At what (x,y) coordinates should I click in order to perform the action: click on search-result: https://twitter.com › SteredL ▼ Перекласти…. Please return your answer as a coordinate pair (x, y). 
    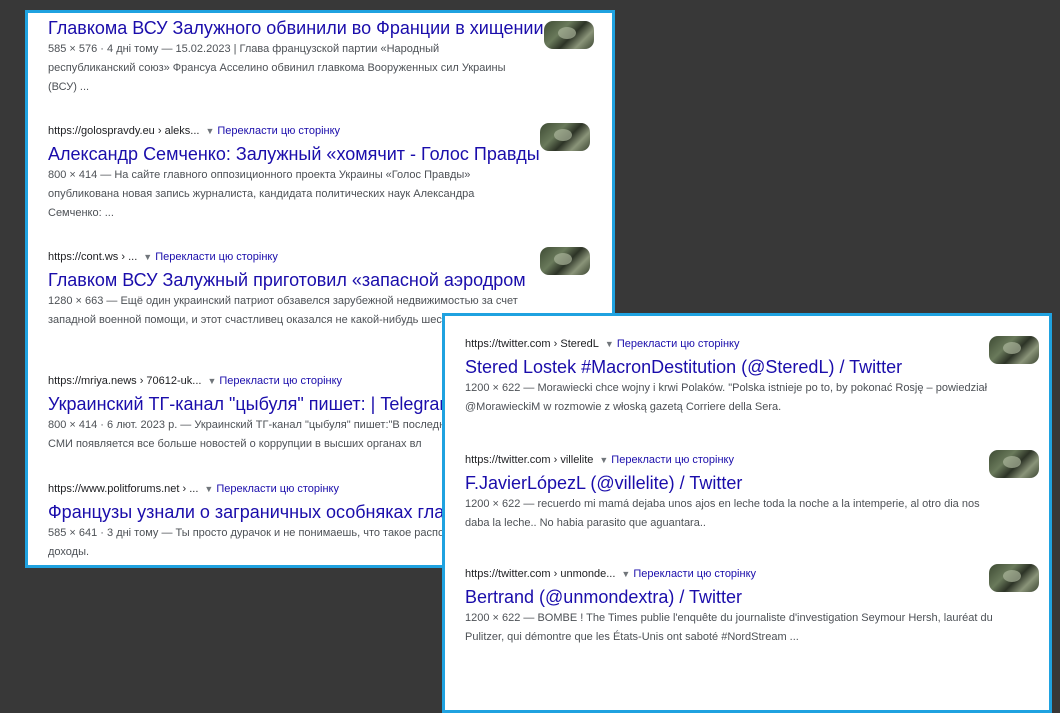
    Looking at the image, I should click on (757, 376).